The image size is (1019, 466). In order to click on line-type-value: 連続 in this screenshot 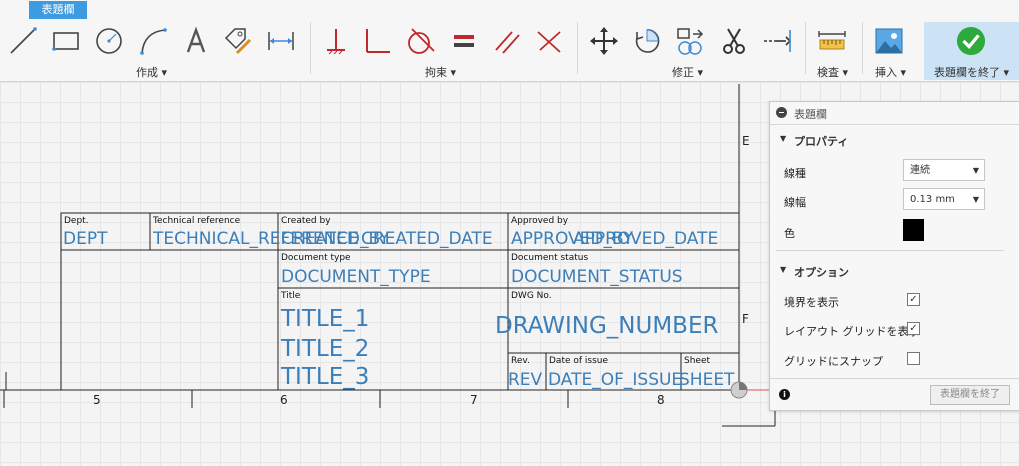, I will do `click(920, 170)`.